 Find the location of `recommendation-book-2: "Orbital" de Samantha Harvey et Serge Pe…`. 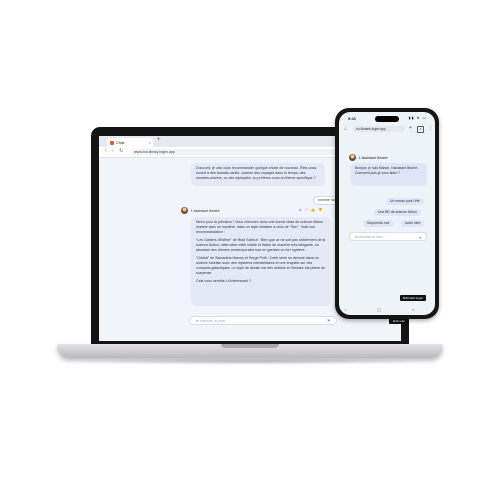

recommendation-book-2: "Orbital" de Samantha Harvey et Serge Pe… is located at coordinates (261, 265).